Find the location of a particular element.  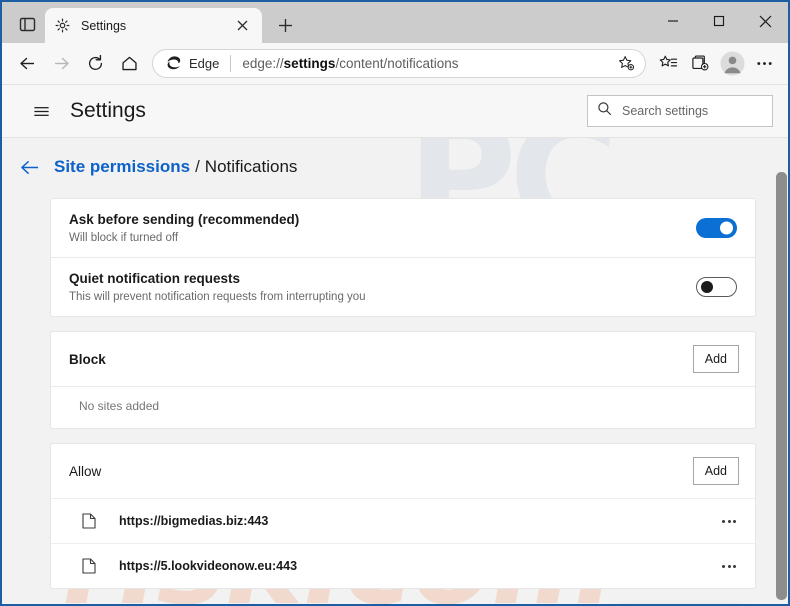

browser-tab-settings: Settings is located at coordinates (153, 25).